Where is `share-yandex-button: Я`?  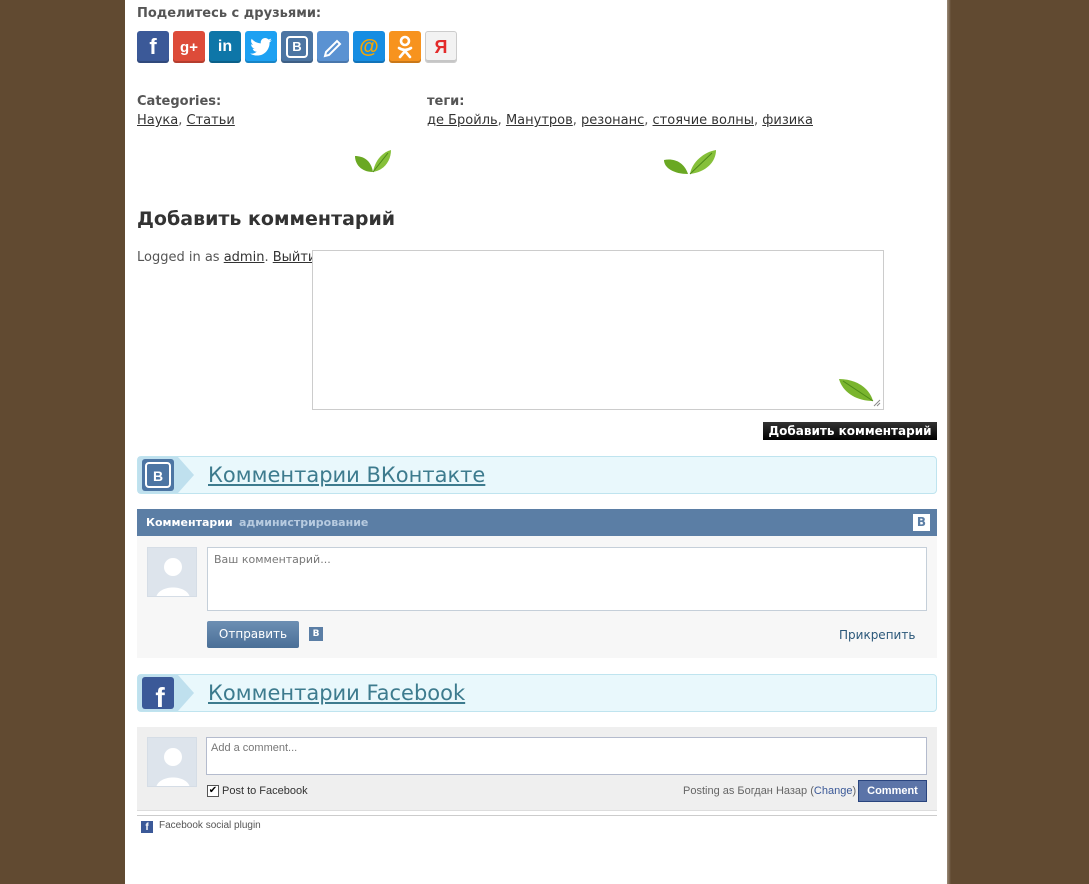
share-yandex-button: Я is located at coordinates (441, 47).